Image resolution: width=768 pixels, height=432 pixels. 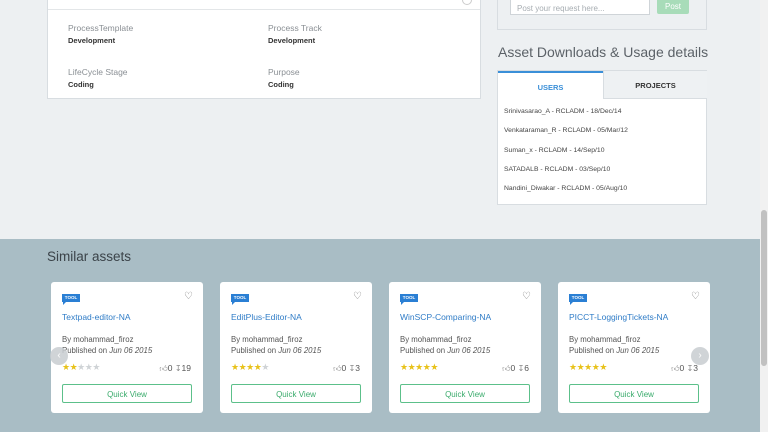 What do you see at coordinates (358, 78) in the screenshot?
I see `field-purpose: Purpose Coding` at bounding box center [358, 78].